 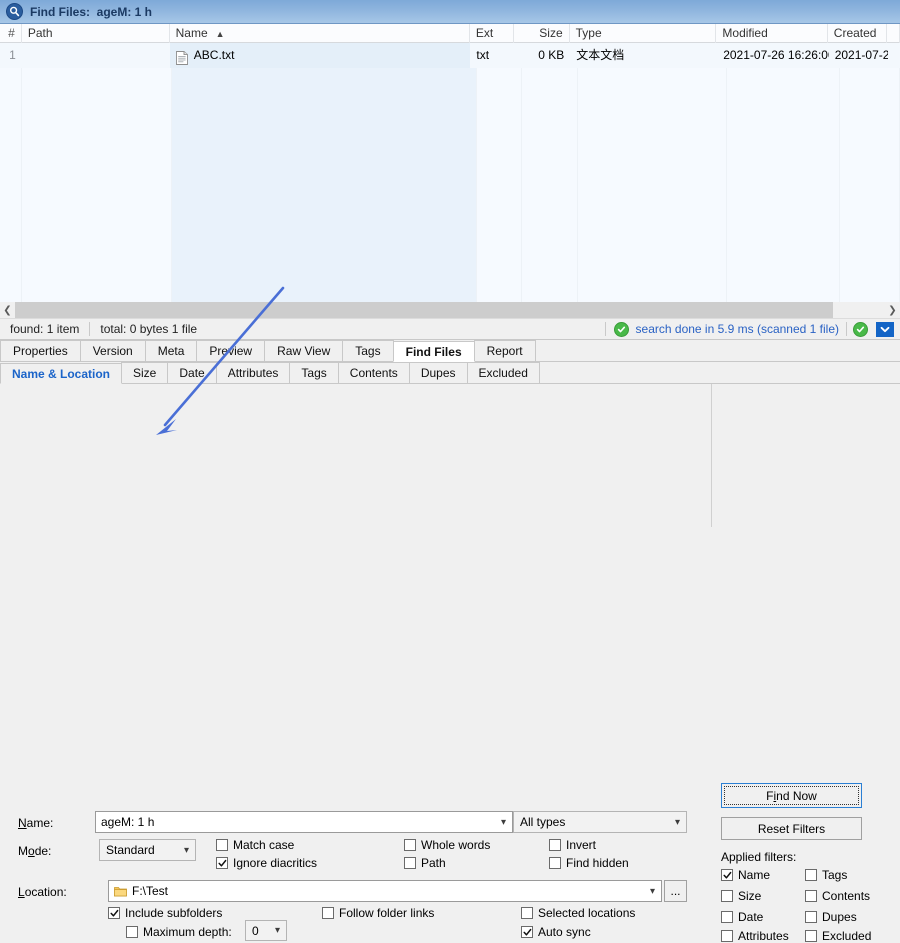 What do you see at coordinates (759, 857) in the screenshot?
I see `applied-filters-label: Applied filters:` at bounding box center [759, 857].